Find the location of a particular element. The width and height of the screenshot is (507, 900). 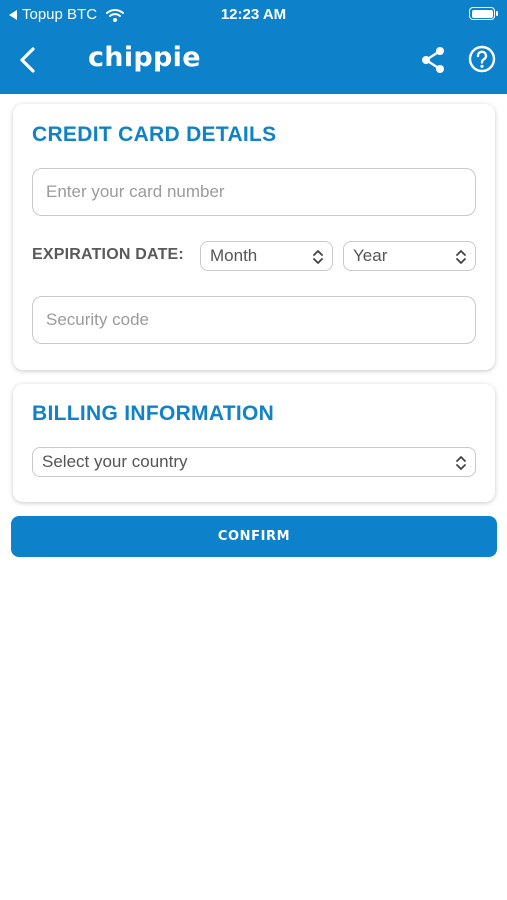

security-code-input: Security code is located at coordinates (254, 320).